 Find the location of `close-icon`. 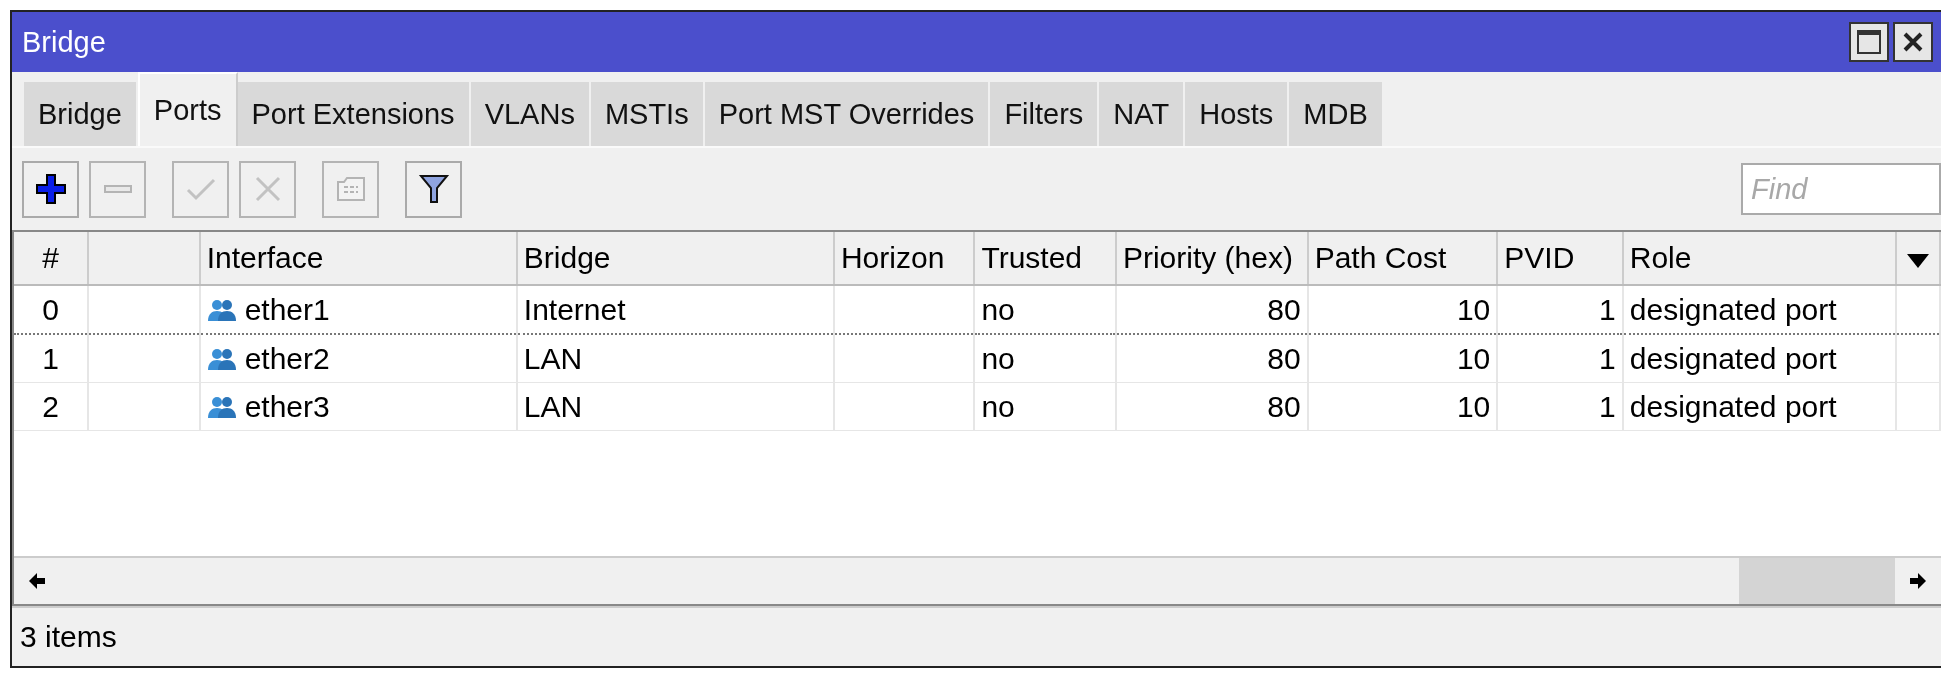

close-icon is located at coordinates (1913, 42).